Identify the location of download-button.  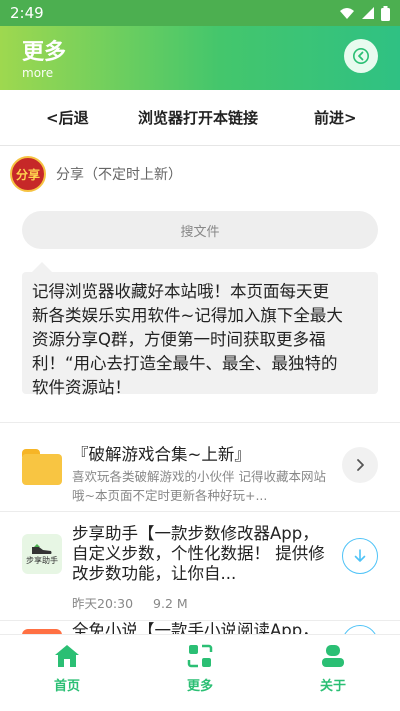
(360, 556).